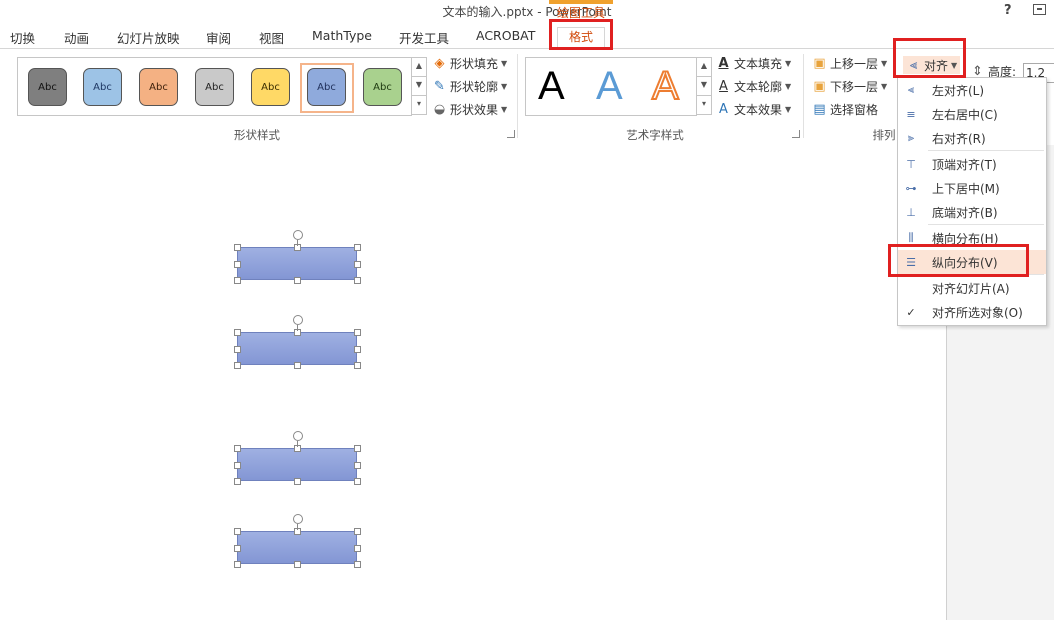 Image resolution: width=1054 pixels, height=620 pixels. I want to click on shape-fill-label: 形状填充, so click(474, 64).